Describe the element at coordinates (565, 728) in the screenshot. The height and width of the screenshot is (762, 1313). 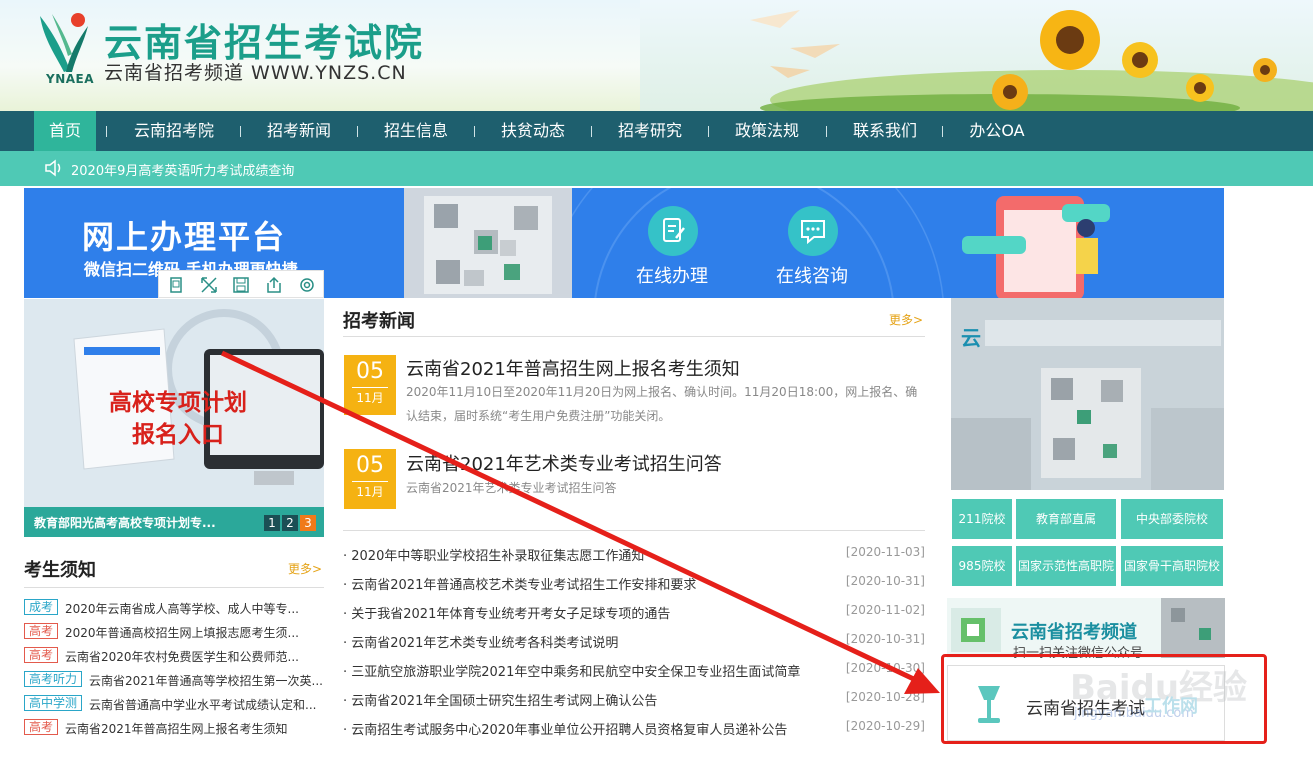
I see `news-row-title: · 云南招生考试服务中心2020年事业单位公开招聘人员资格复审人员递补公告` at that location.